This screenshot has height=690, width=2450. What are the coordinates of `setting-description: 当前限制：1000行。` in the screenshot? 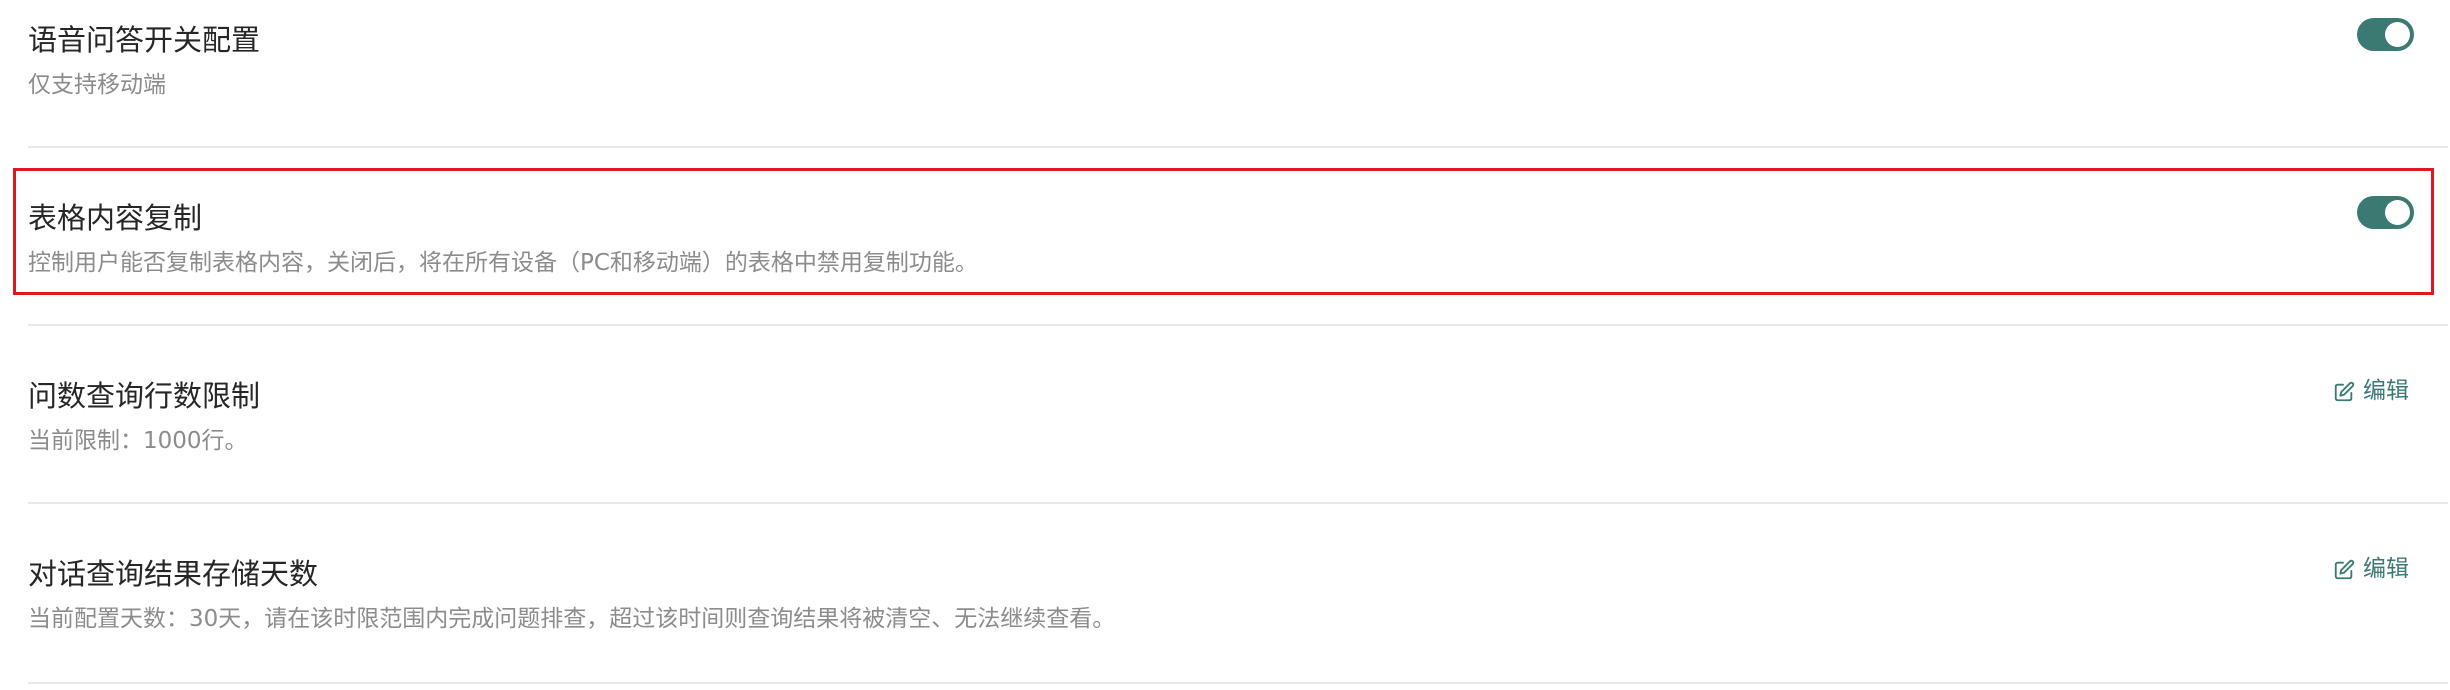 It's located at (138, 441).